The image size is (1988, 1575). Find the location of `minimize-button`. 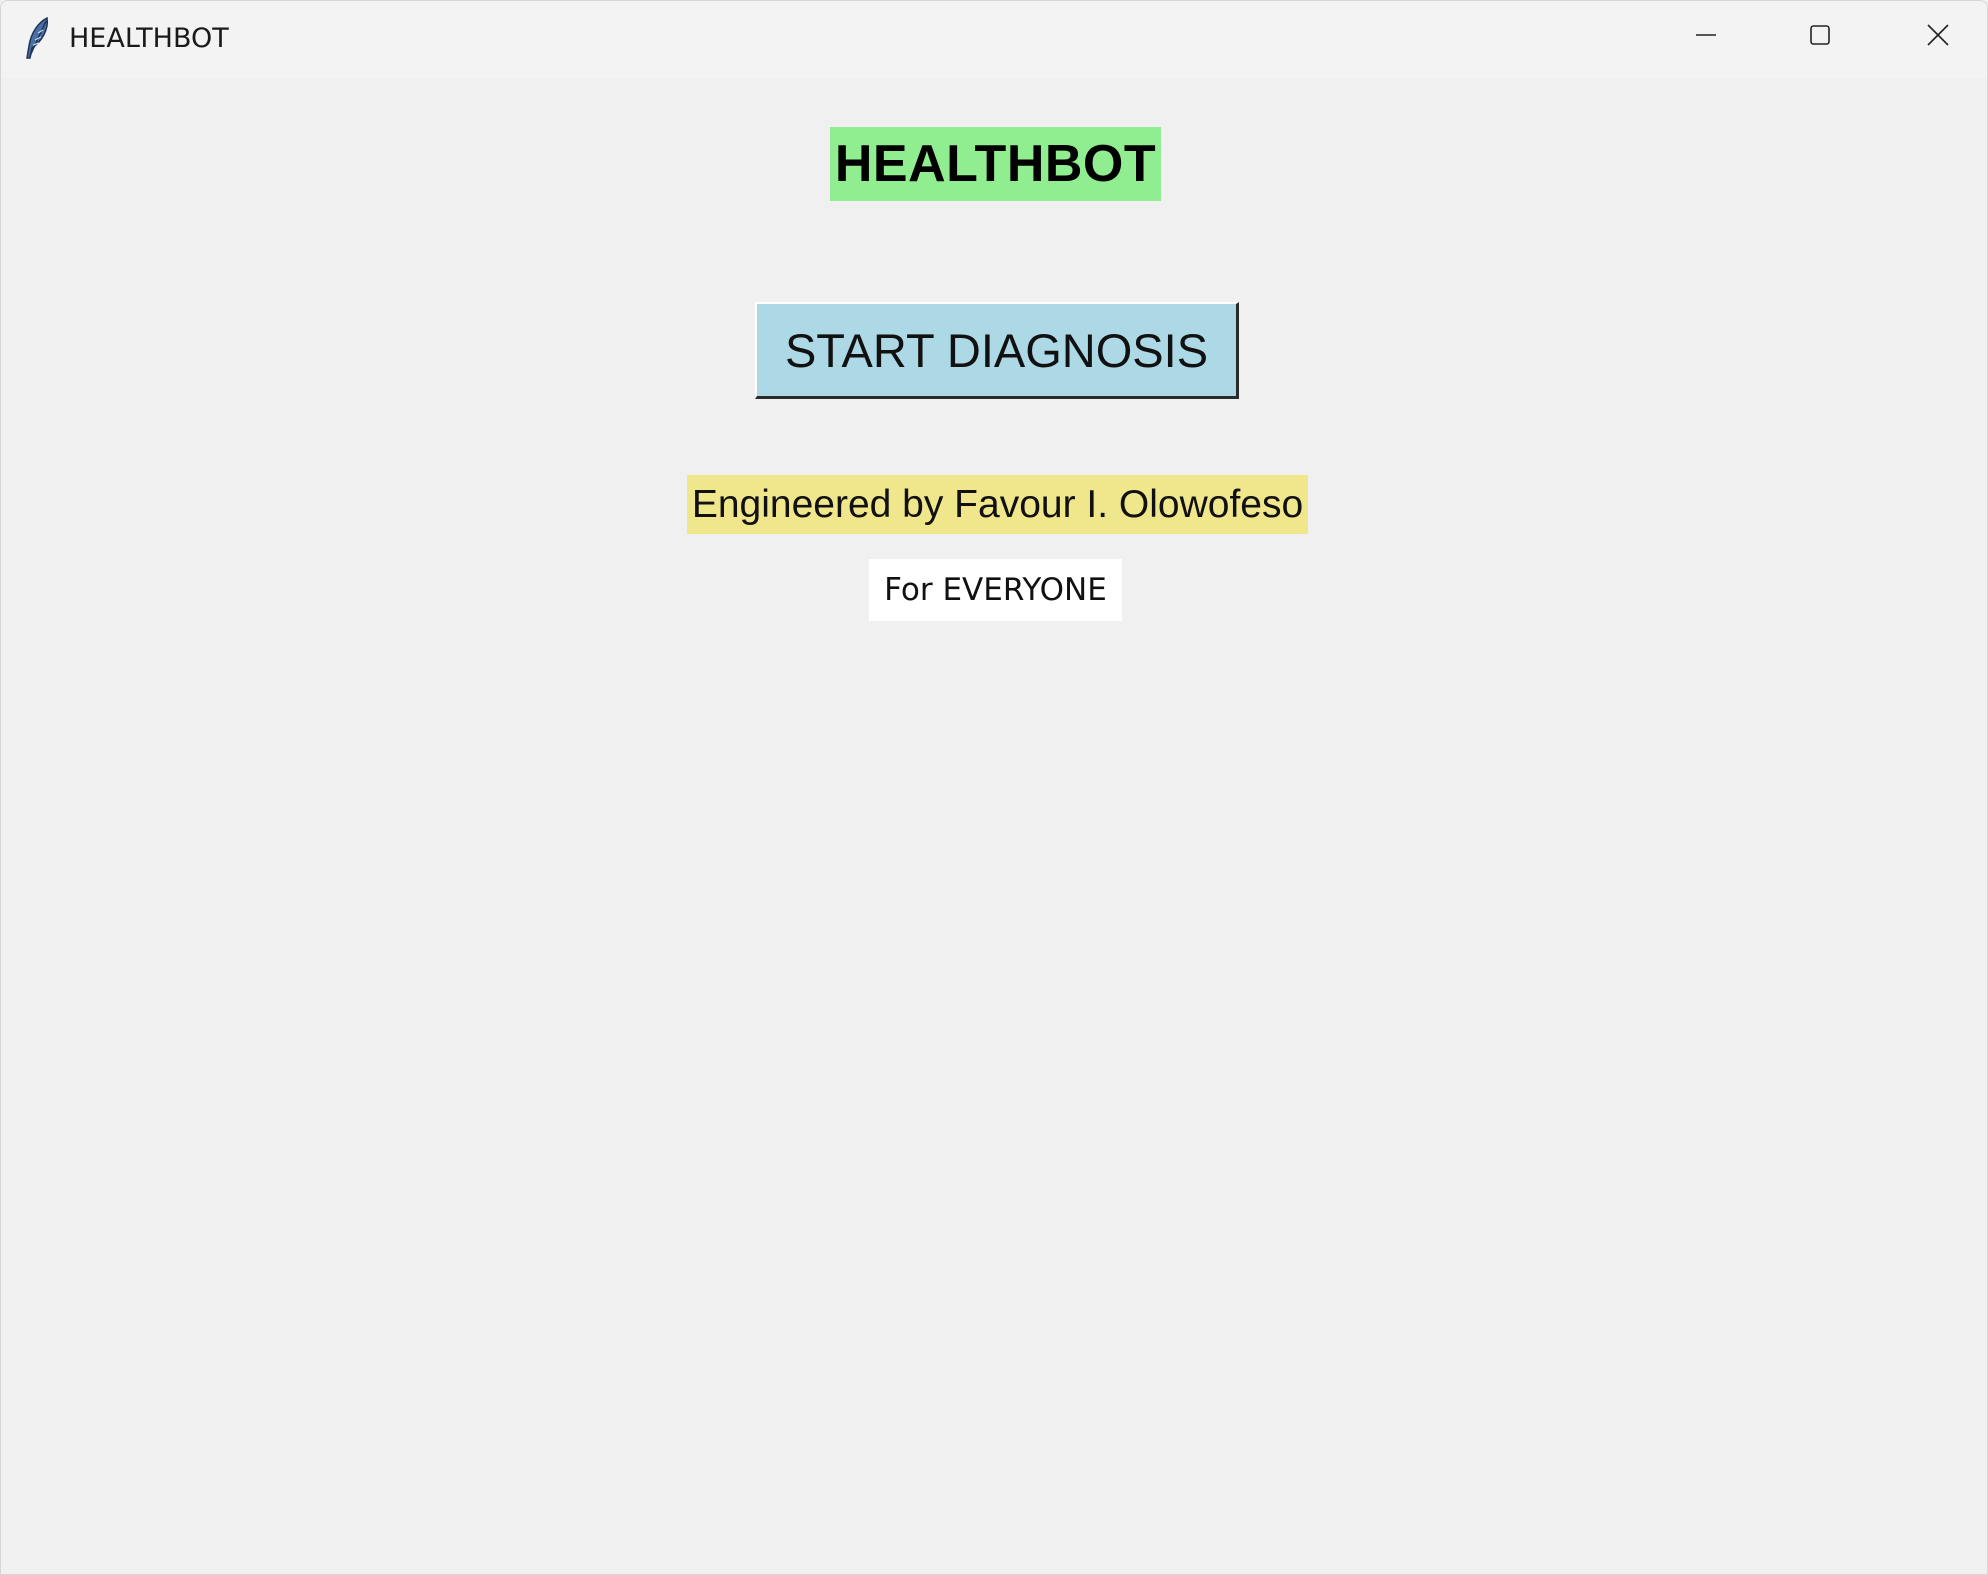

minimize-button is located at coordinates (1706, 37).